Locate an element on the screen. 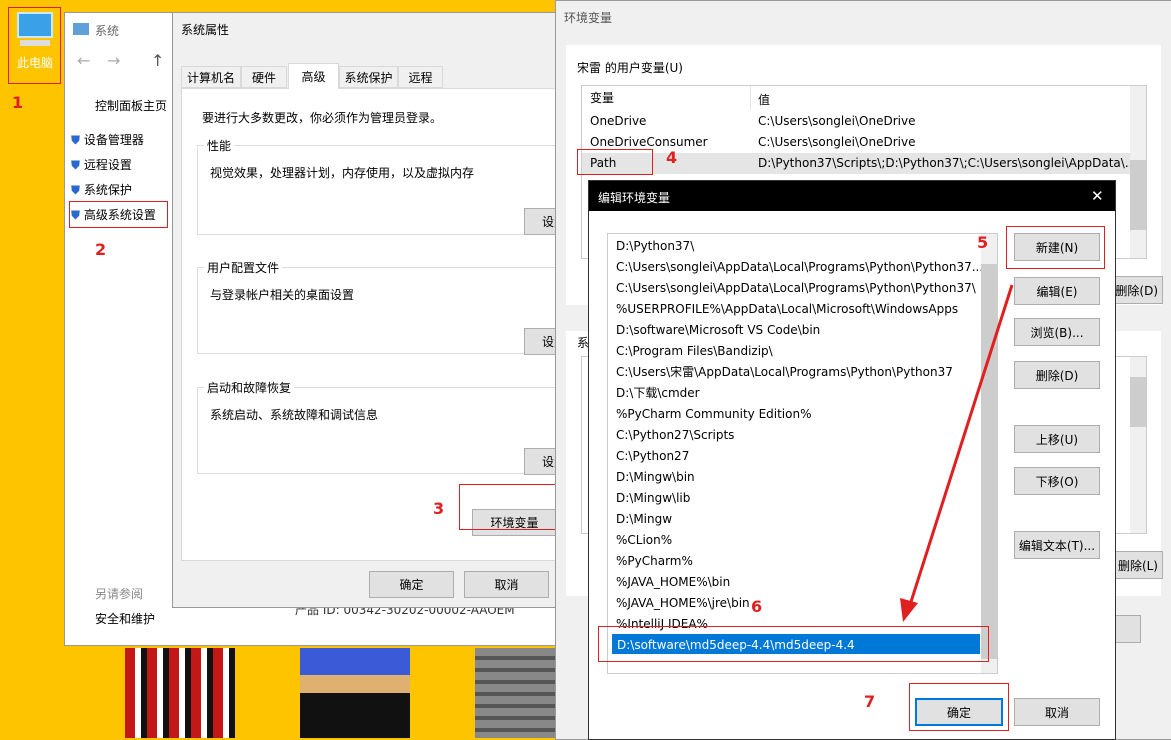 The image size is (1171, 740). annotation-arrow is located at coordinates (957, 453).